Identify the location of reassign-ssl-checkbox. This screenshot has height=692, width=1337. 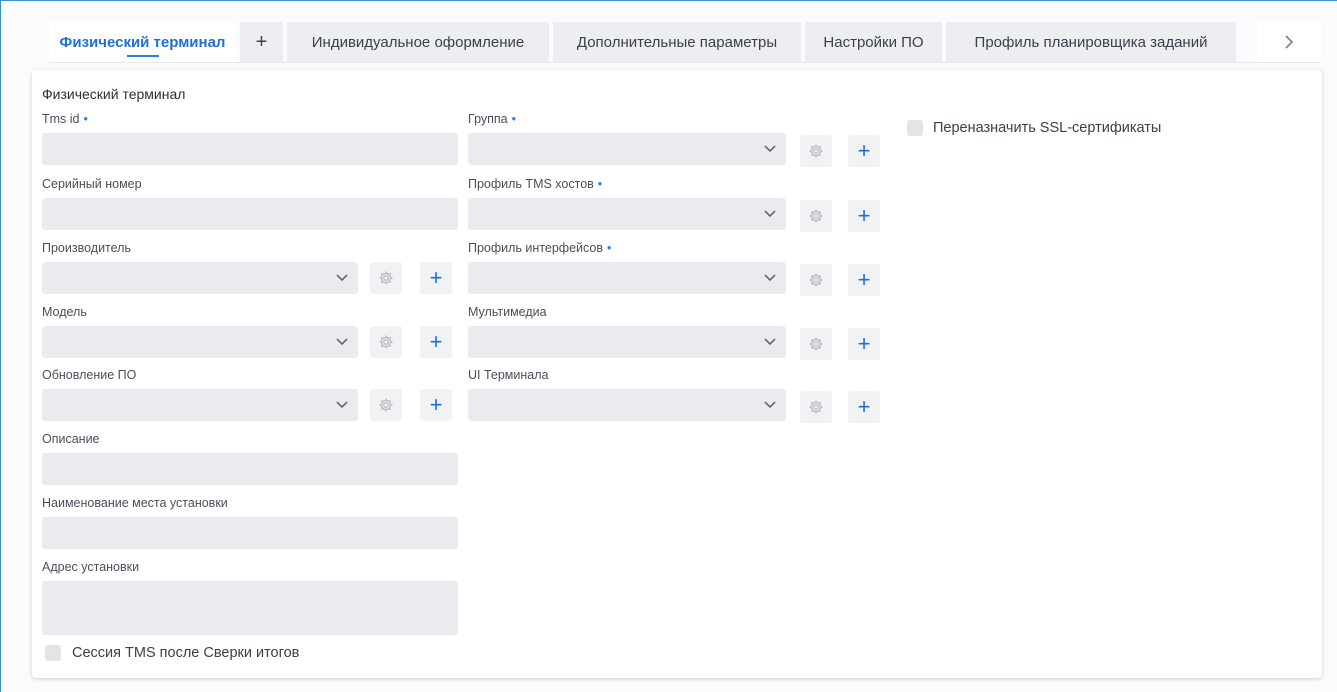
(915, 128).